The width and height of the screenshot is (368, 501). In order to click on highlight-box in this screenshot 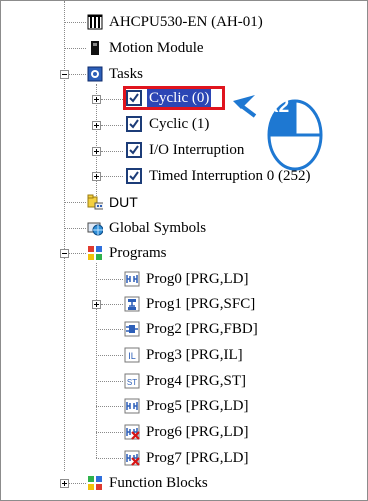, I will do `click(174, 98)`.